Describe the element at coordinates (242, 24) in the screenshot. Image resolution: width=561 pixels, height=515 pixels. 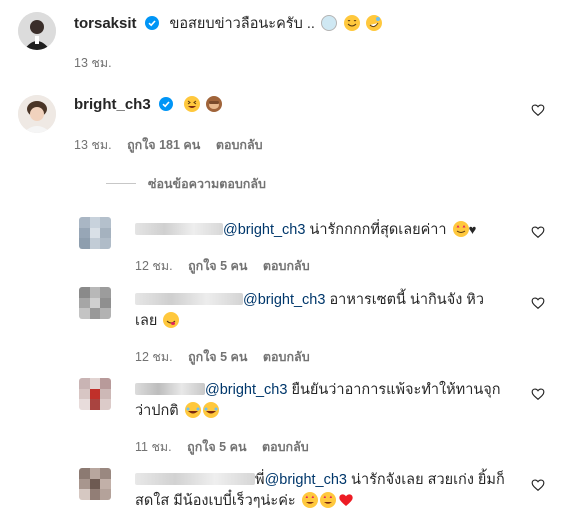
I see `caption-text: ขอสยบข่าวลือนะครับ ..` at that location.